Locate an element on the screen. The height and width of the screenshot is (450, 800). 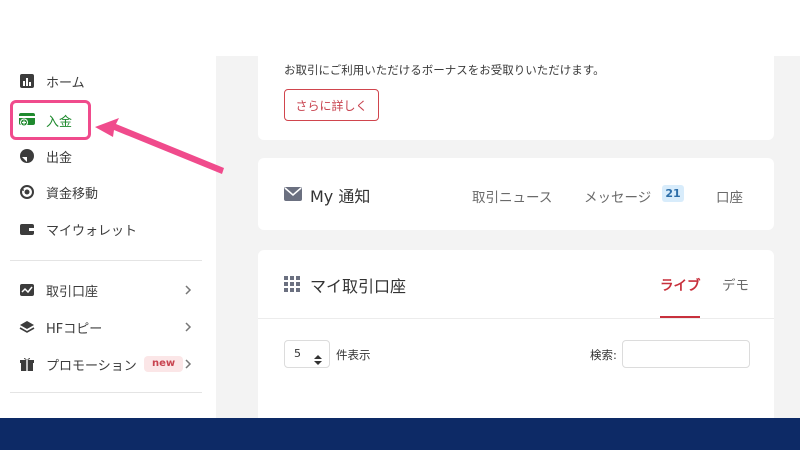
sidebar-item-wallet: マイウォレット is located at coordinates (108, 229).